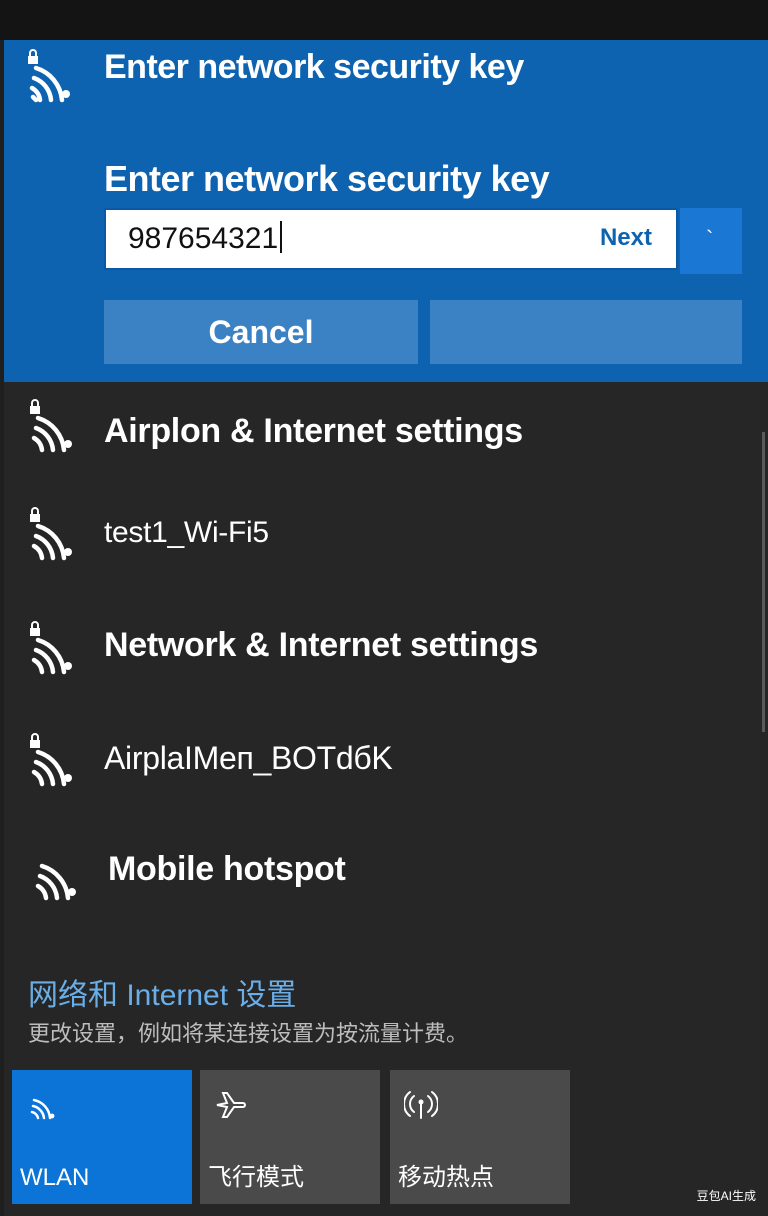 This screenshot has width=768, height=1216. I want to click on connect-button, so click(586, 332).